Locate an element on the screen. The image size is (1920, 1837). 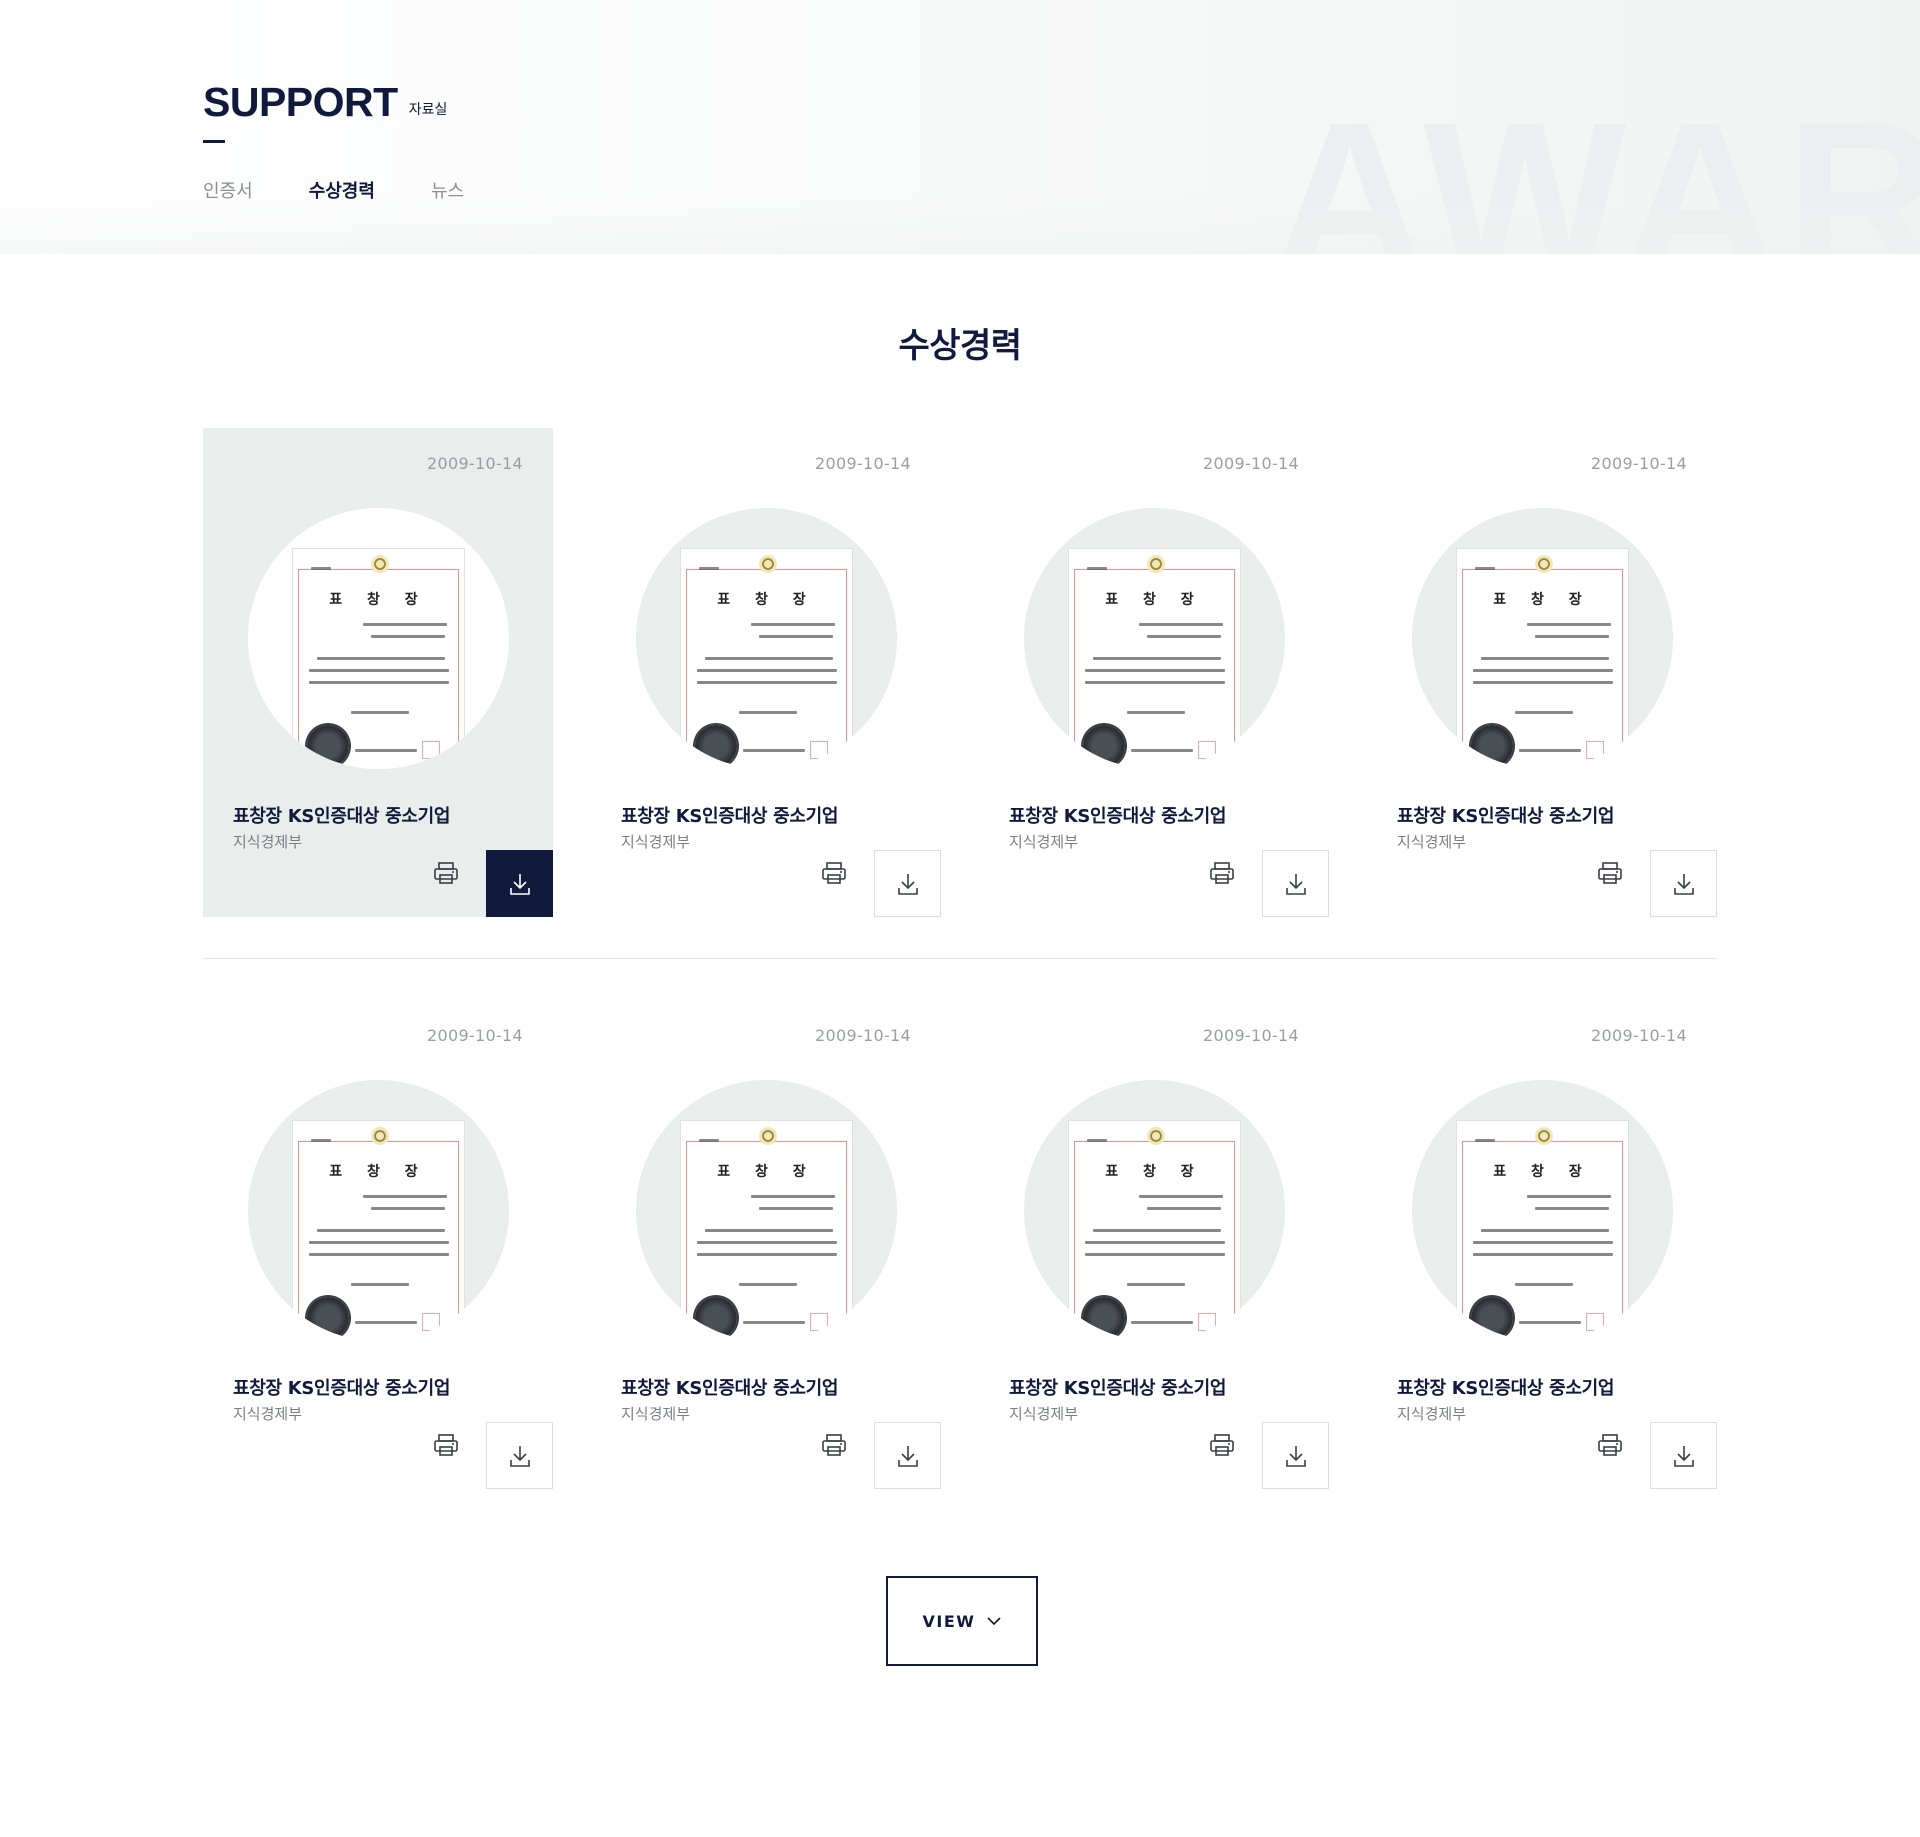
tab-awards: 수상경력 is located at coordinates (342, 192).